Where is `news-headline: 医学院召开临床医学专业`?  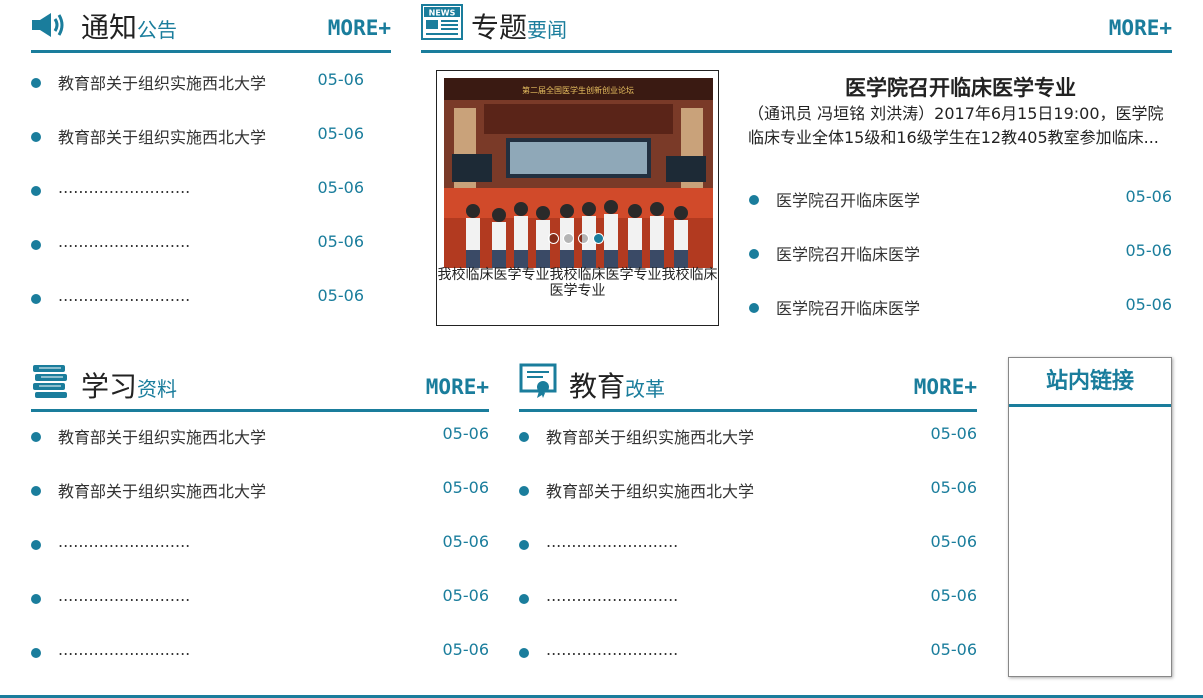
news-headline: 医学院召开临床医学专业 is located at coordinates (960, 87).